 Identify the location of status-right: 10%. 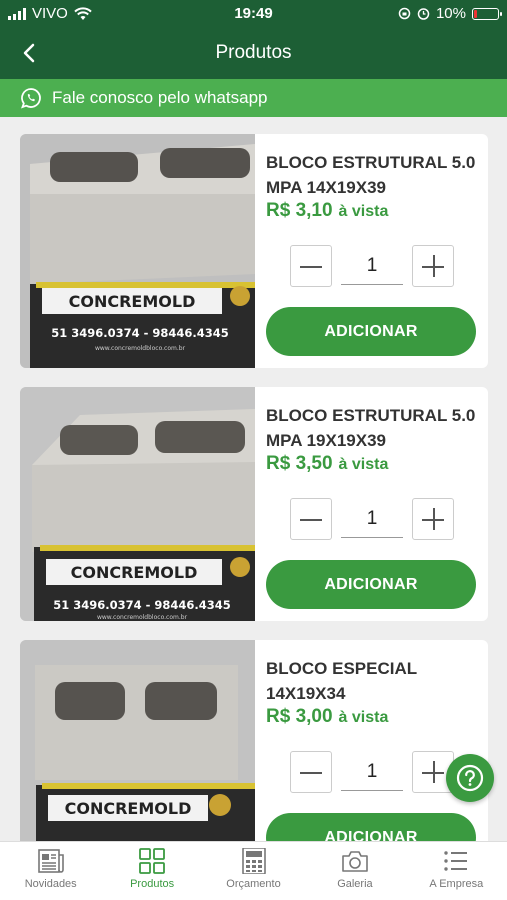
(450, 13).